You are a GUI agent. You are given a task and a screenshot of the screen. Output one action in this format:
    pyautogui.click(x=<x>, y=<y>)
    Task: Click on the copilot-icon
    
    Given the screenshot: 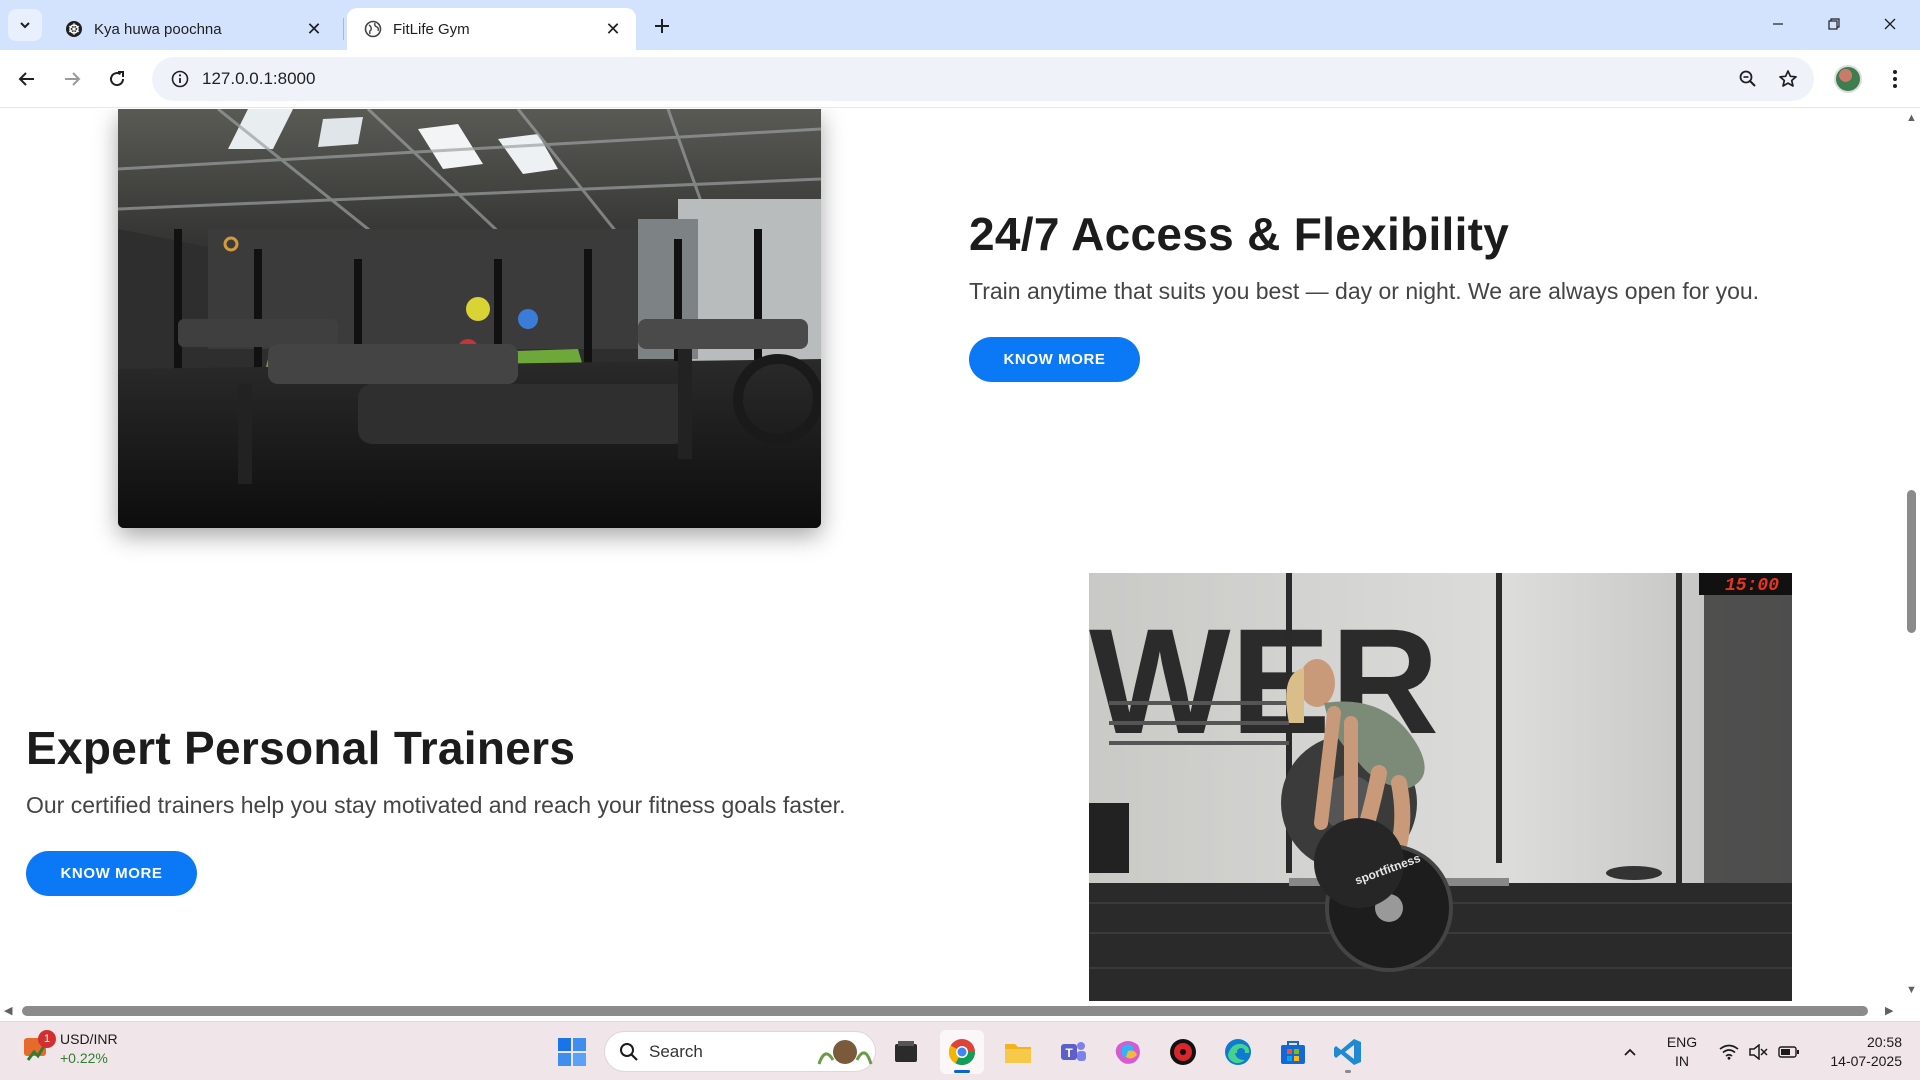 What is the action you would take?
    pyautogui.click(x=1128, y=1052)
    